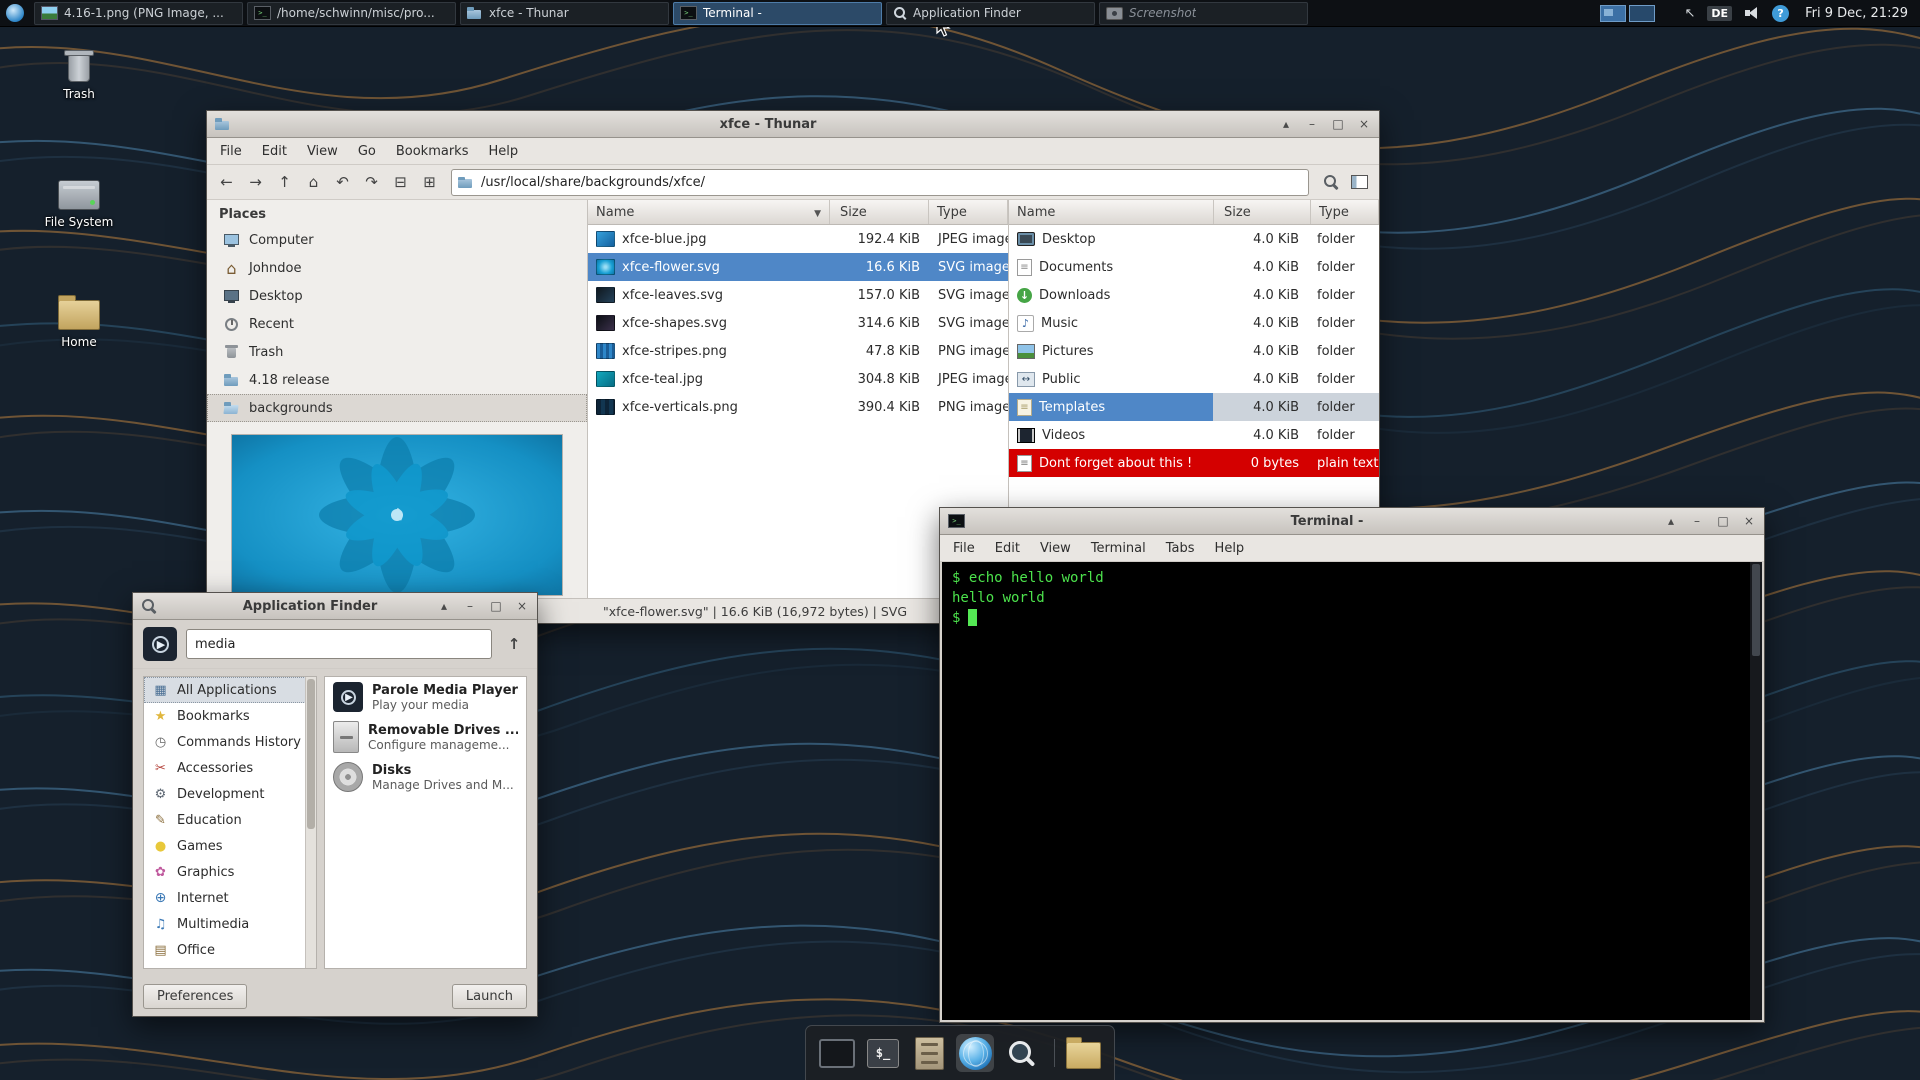 The height and width of the screenshot is (1080, 1920). What do you see at coordinates (397, 352) in the screenshot?
I see `place-item: Trash` at bounding box center [397, 352].